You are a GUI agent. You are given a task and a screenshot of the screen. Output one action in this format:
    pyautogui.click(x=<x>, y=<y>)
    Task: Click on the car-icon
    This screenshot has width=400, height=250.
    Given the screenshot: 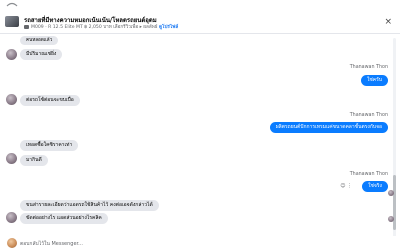 What is the action you would take?
    pyautogui.click(x=26, y=26)
    